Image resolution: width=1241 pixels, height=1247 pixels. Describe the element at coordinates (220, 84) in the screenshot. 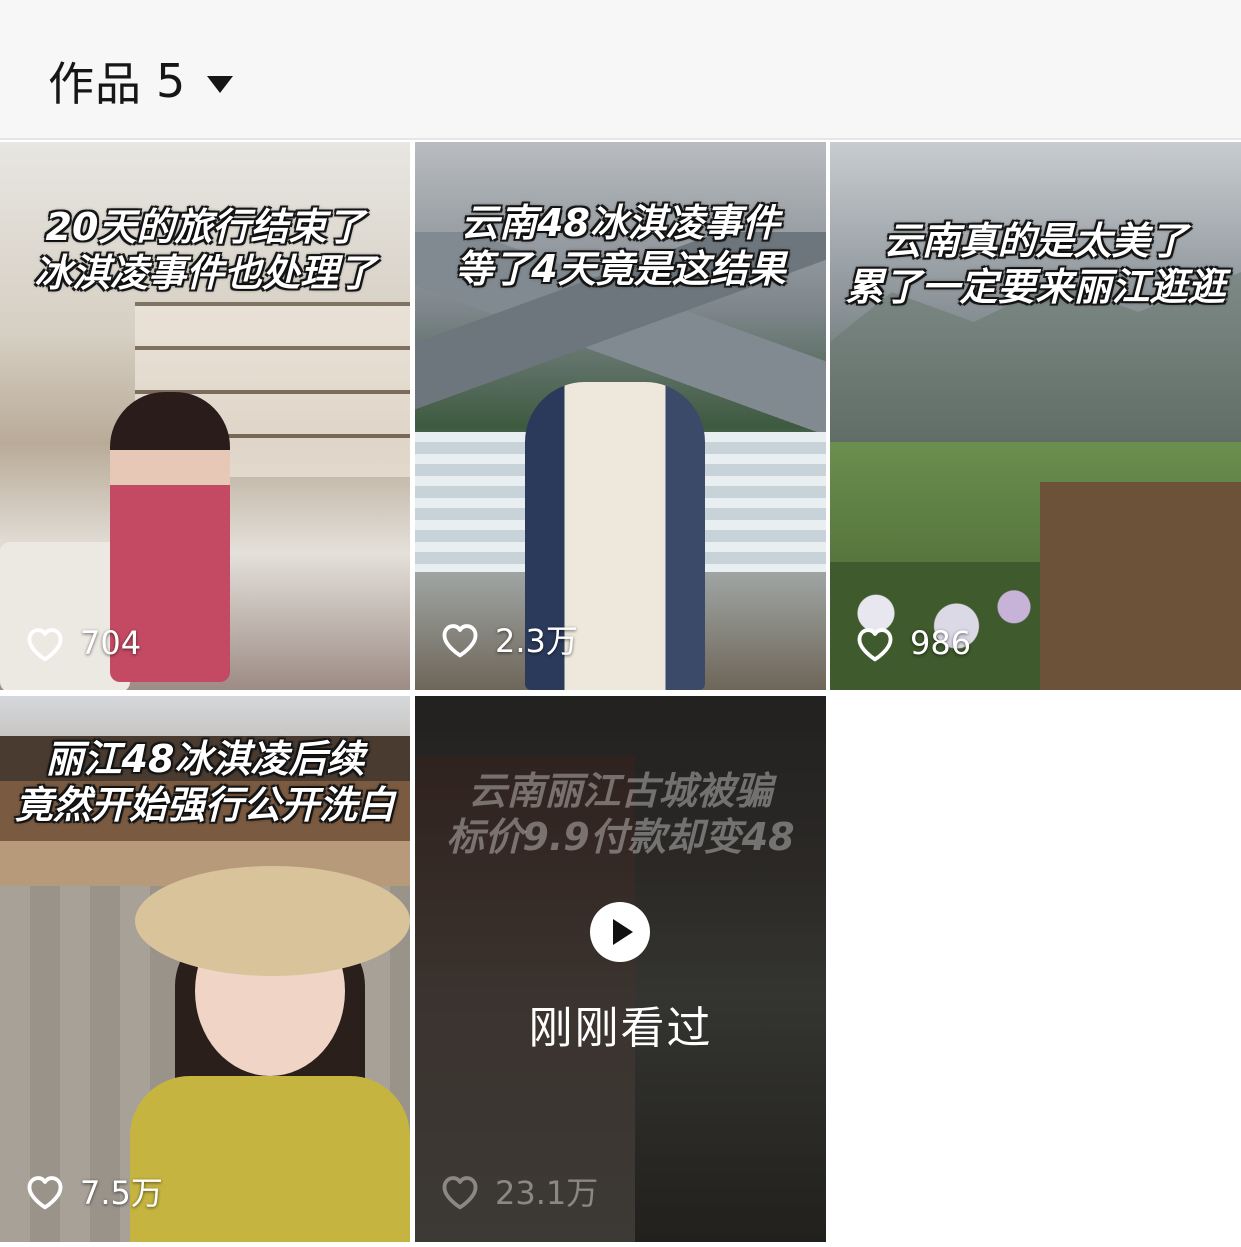

I see `caret-down-icon` at that location.